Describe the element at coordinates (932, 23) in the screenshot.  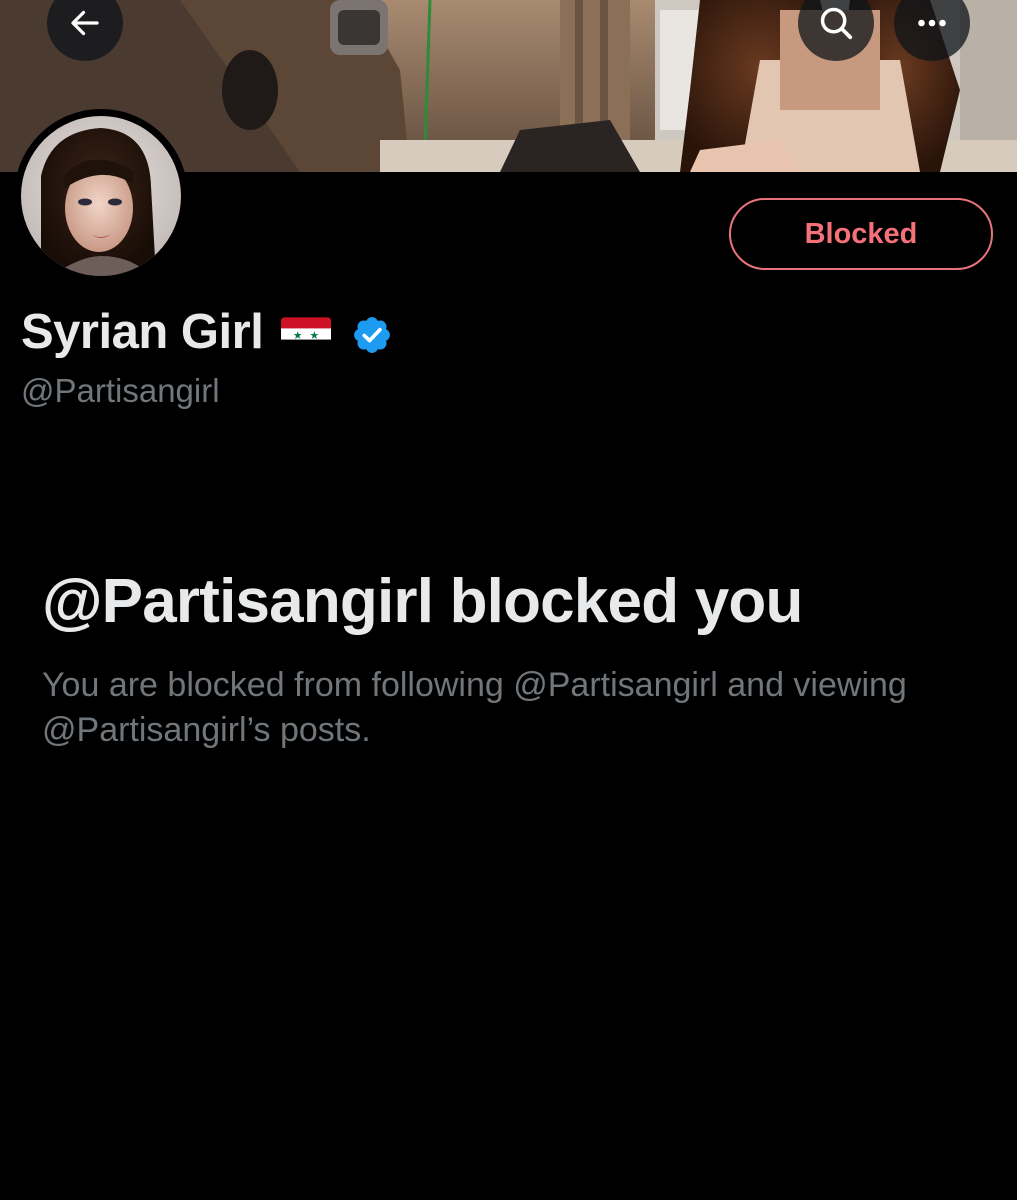
I see `more-horizontal-icon` at that location.